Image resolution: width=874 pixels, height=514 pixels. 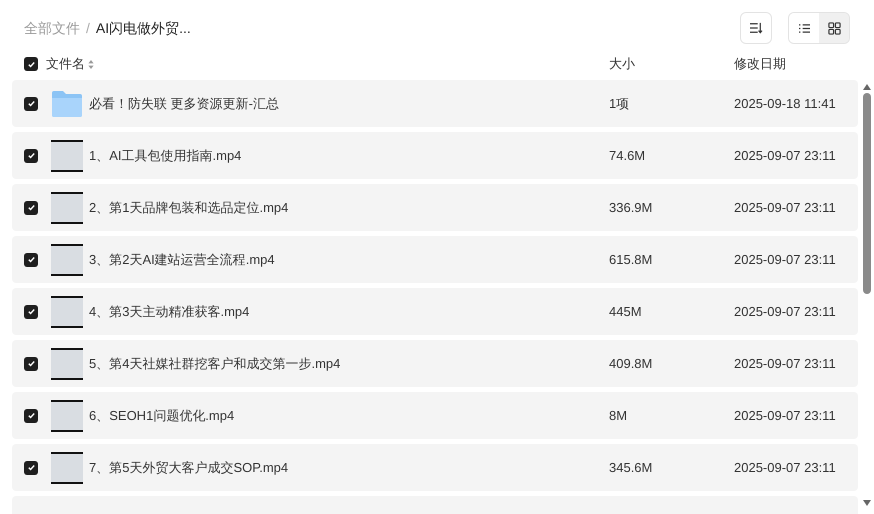 I want to click on file-size: 8M, so click(x=618, y=415).